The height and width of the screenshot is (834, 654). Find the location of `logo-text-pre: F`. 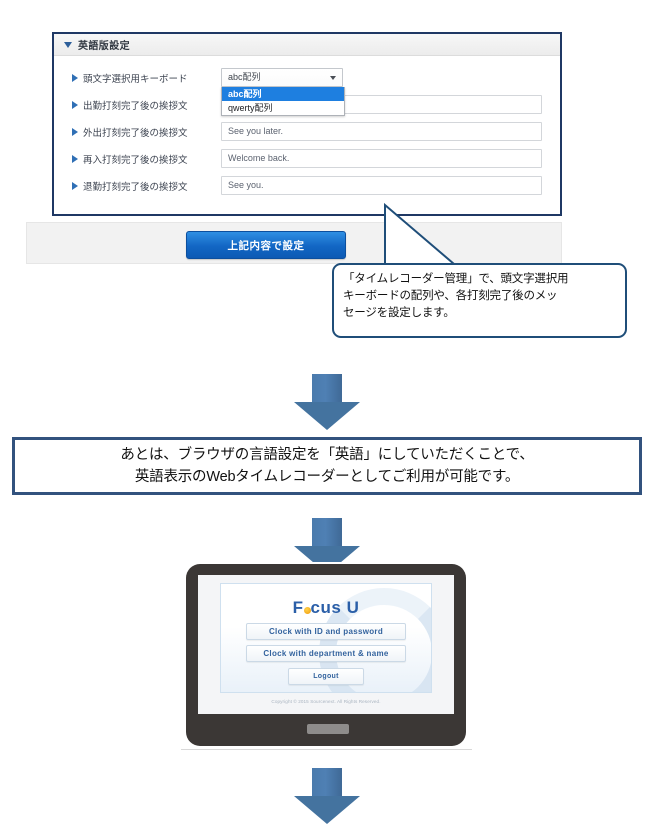

logo-text-pre: F is located at coordinates (298, 607).